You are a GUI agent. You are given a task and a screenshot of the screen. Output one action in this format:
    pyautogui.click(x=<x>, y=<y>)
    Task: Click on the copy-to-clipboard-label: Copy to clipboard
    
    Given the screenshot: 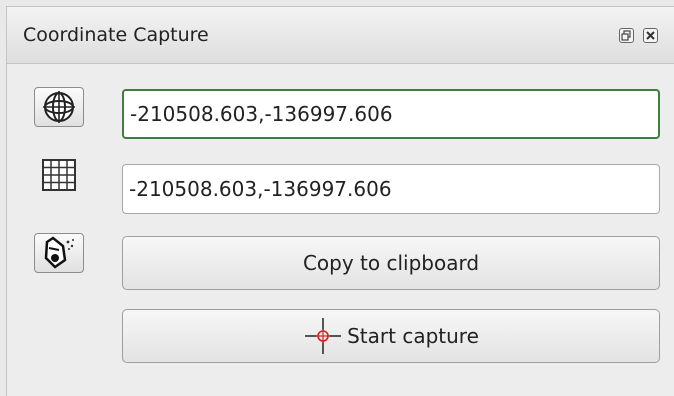 What is the action you would take?
    pyautogui.click(x=391, y=263)
    